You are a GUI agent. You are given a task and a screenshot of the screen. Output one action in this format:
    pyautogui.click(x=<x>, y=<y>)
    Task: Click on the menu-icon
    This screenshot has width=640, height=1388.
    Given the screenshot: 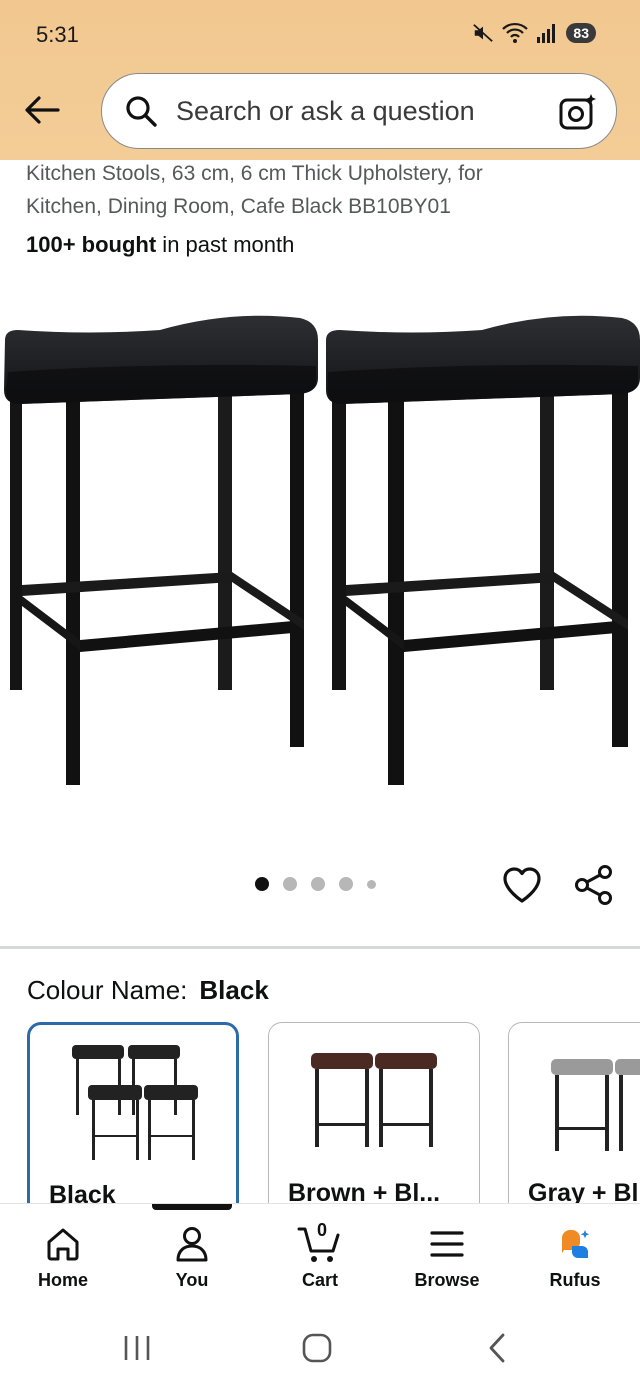 What is the action you would take?
    pyautogui.click(x=447, y=1244)
    